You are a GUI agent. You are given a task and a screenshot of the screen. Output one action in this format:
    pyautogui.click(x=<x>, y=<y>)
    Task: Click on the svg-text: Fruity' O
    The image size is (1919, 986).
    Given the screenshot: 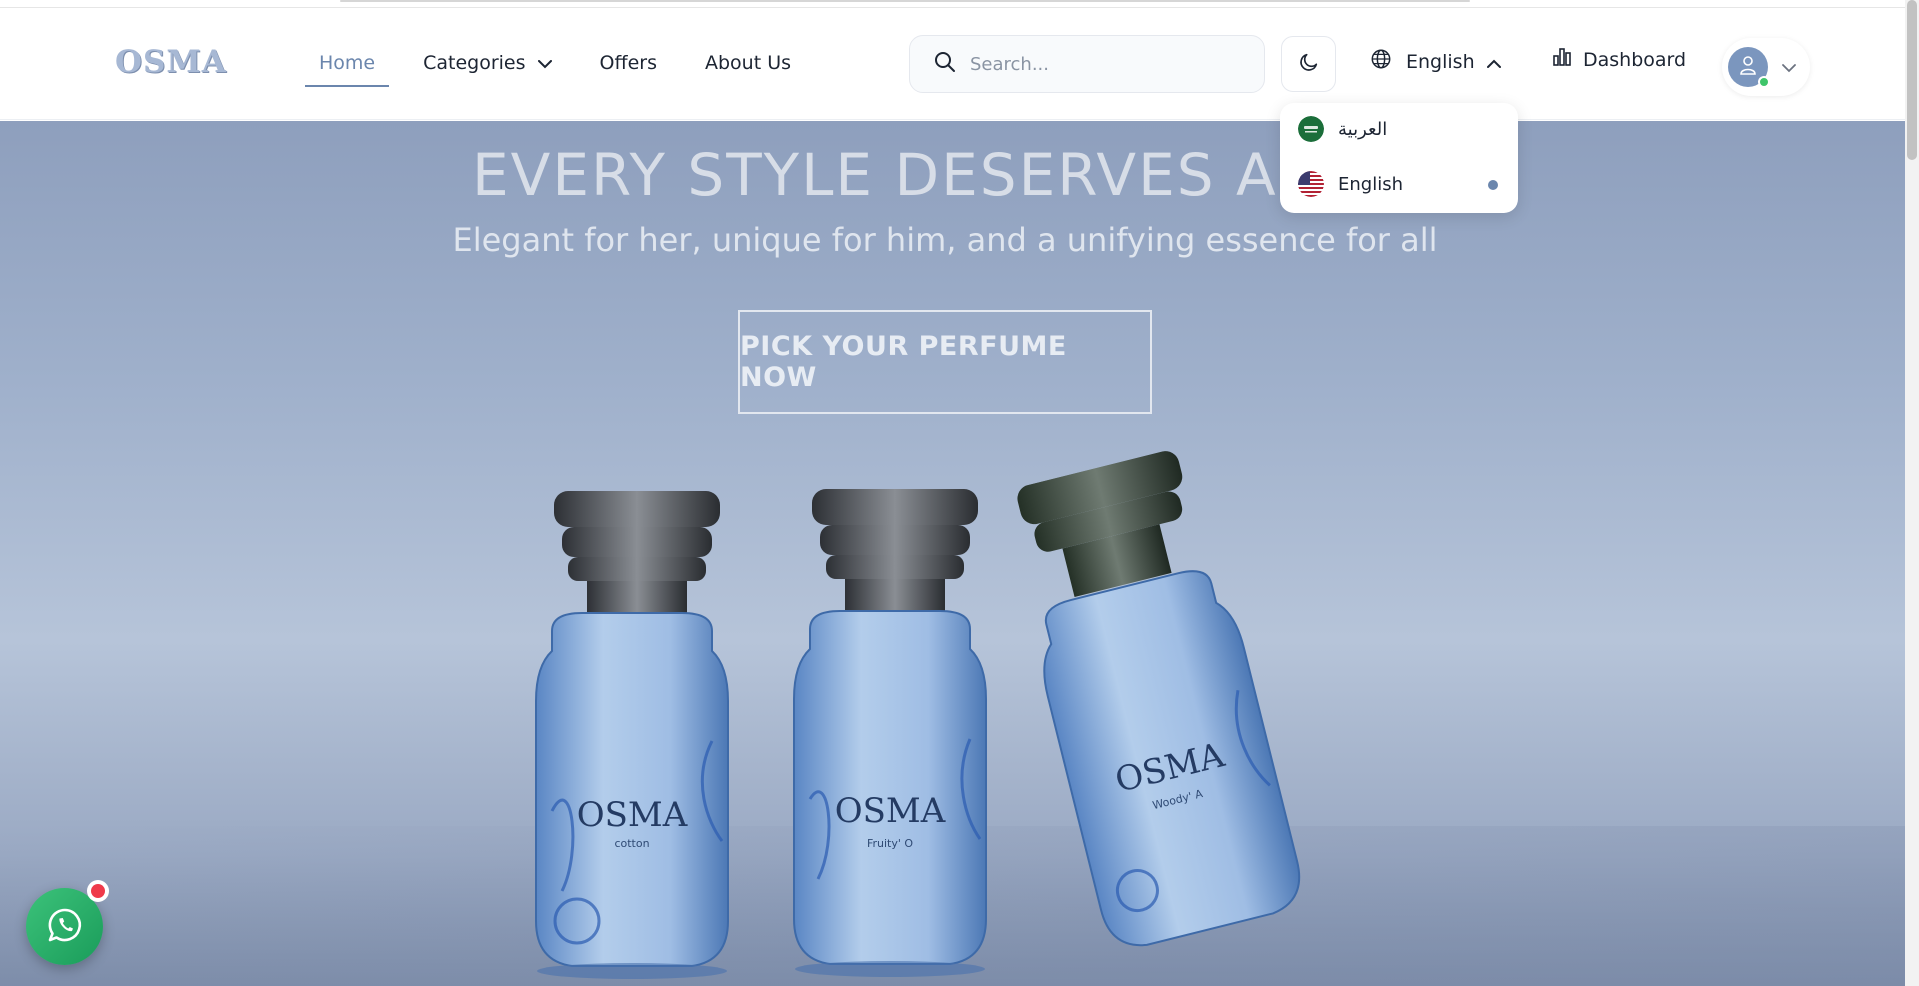 What is the action you would take?
    pyautogui.click(x=890, y=843)
    